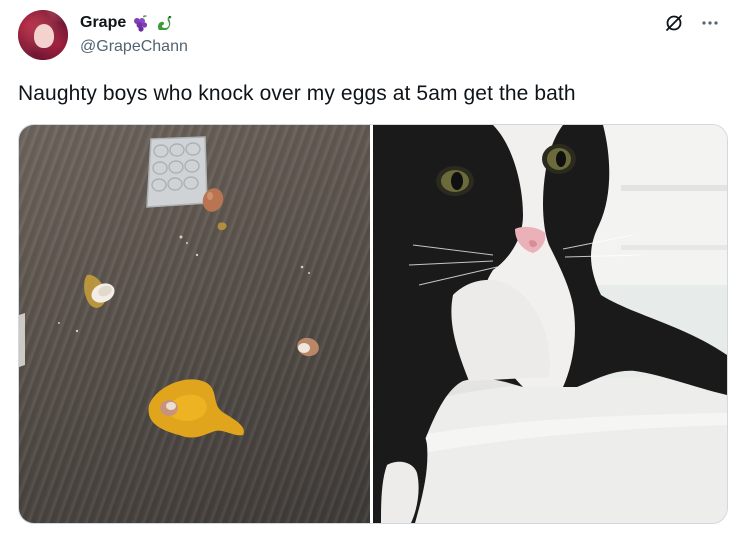  What do you see at coordinates (103, 23) in the screenshot?
I see `display-name: Grape` at bounding box center [103, 23].